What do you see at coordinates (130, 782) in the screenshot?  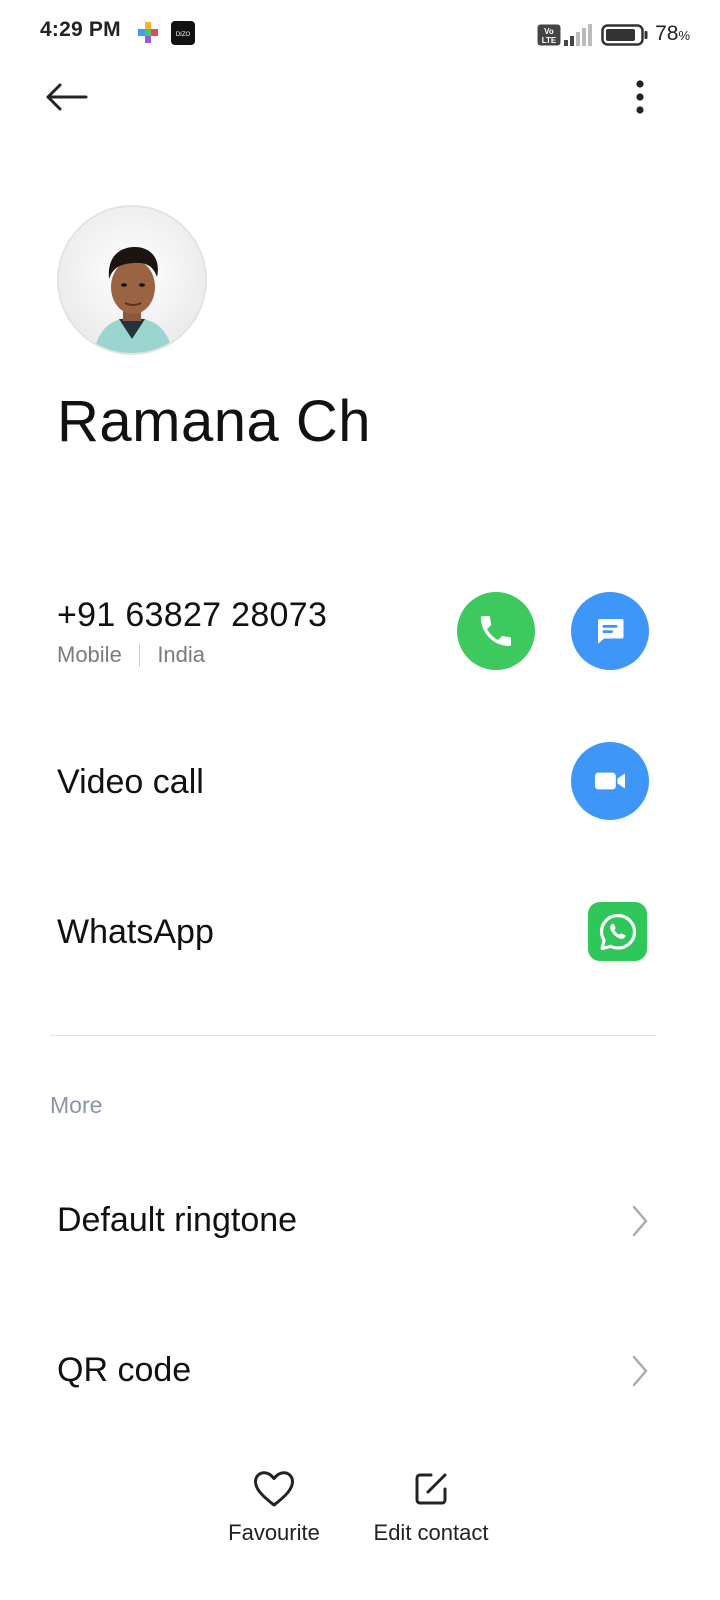 I see `video-call-label: Video call` at bounding box center [130, 782].